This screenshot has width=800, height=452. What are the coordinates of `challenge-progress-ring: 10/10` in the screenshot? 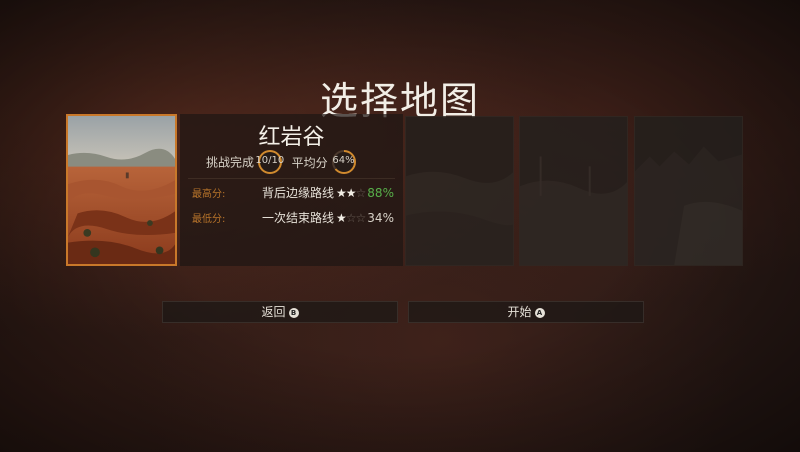 It's located at (269, 162).